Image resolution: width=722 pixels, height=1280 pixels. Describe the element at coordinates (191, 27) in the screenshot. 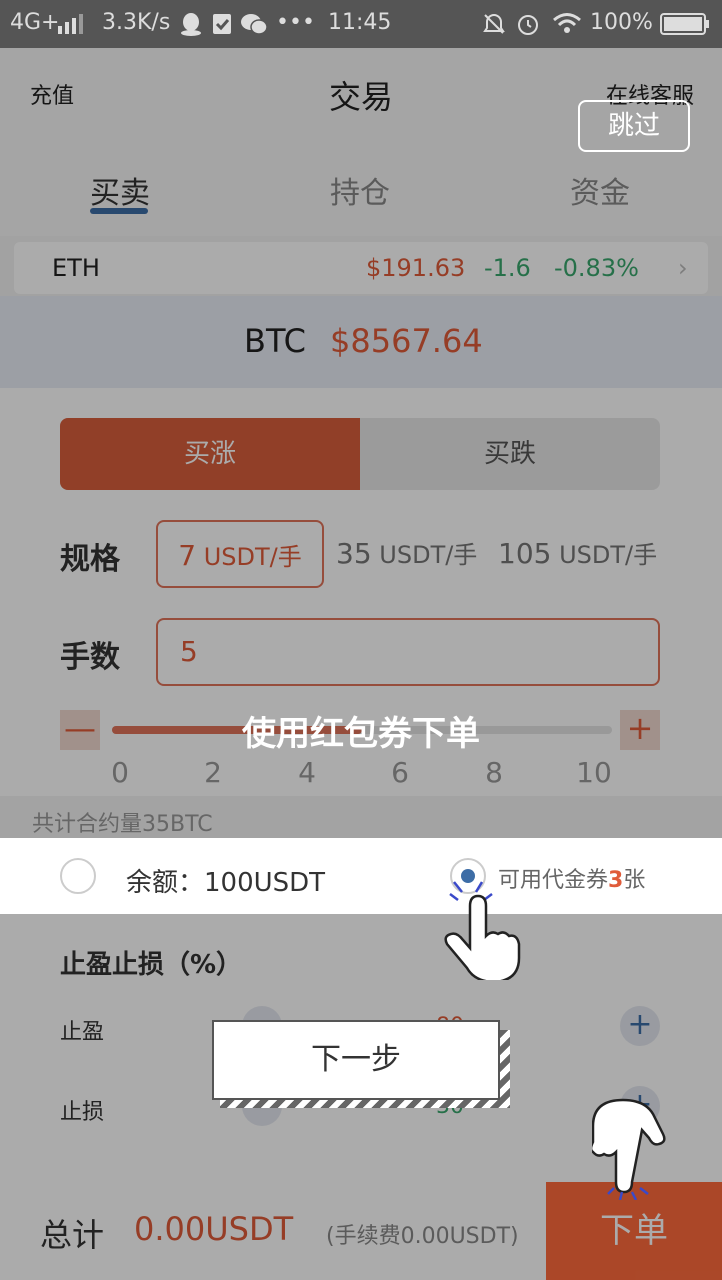

I see `qq-icon` at that location.